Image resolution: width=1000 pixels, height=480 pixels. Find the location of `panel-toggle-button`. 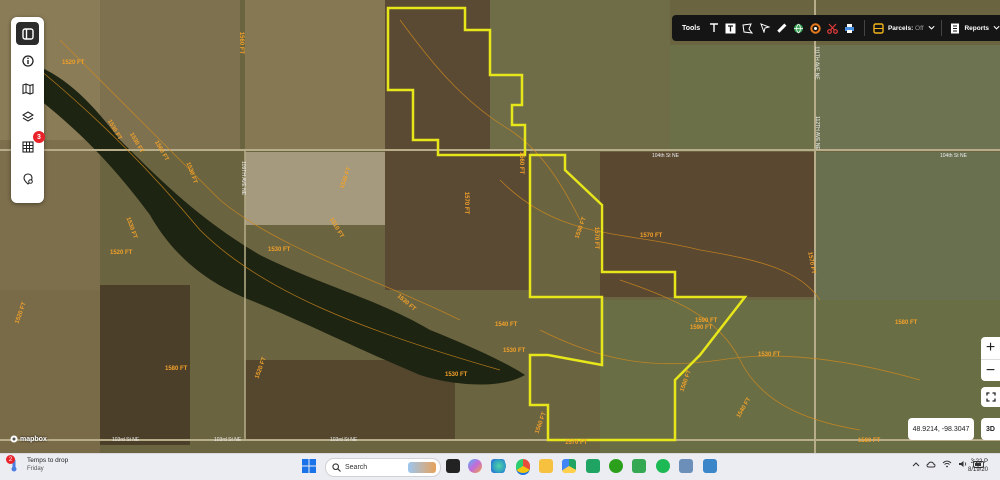

panel-toggle-button is located at coordinates (27, 33).